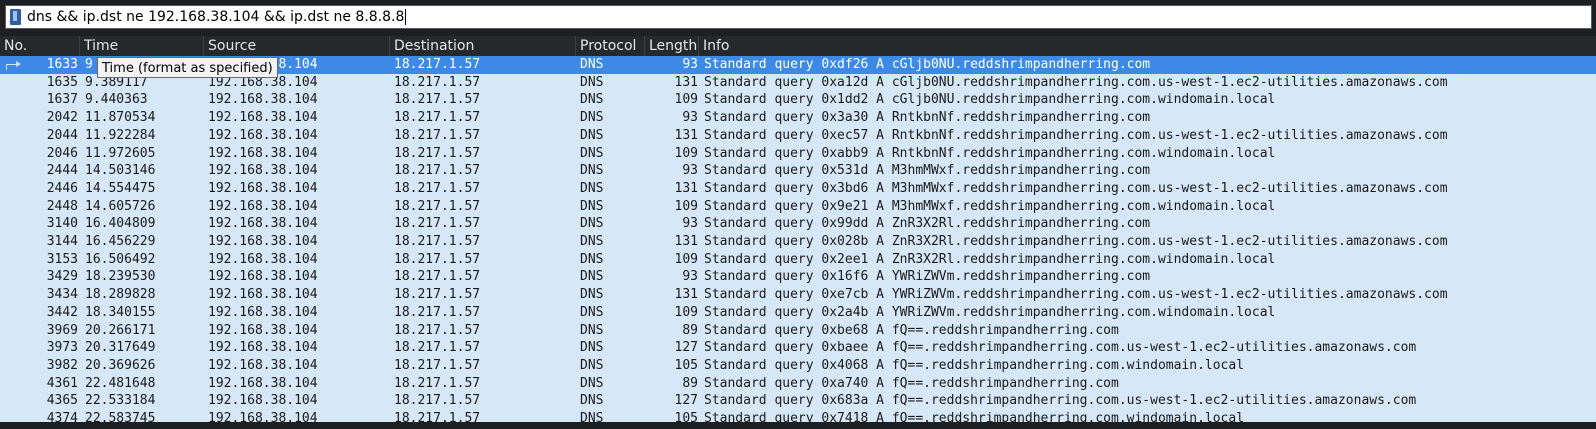 Image resolution: width=1596 pixels, height=429 pixels. Describe the element at coordinates (62, 135) in the screenshot. I see `packet-cell-no: 2044` at that location.